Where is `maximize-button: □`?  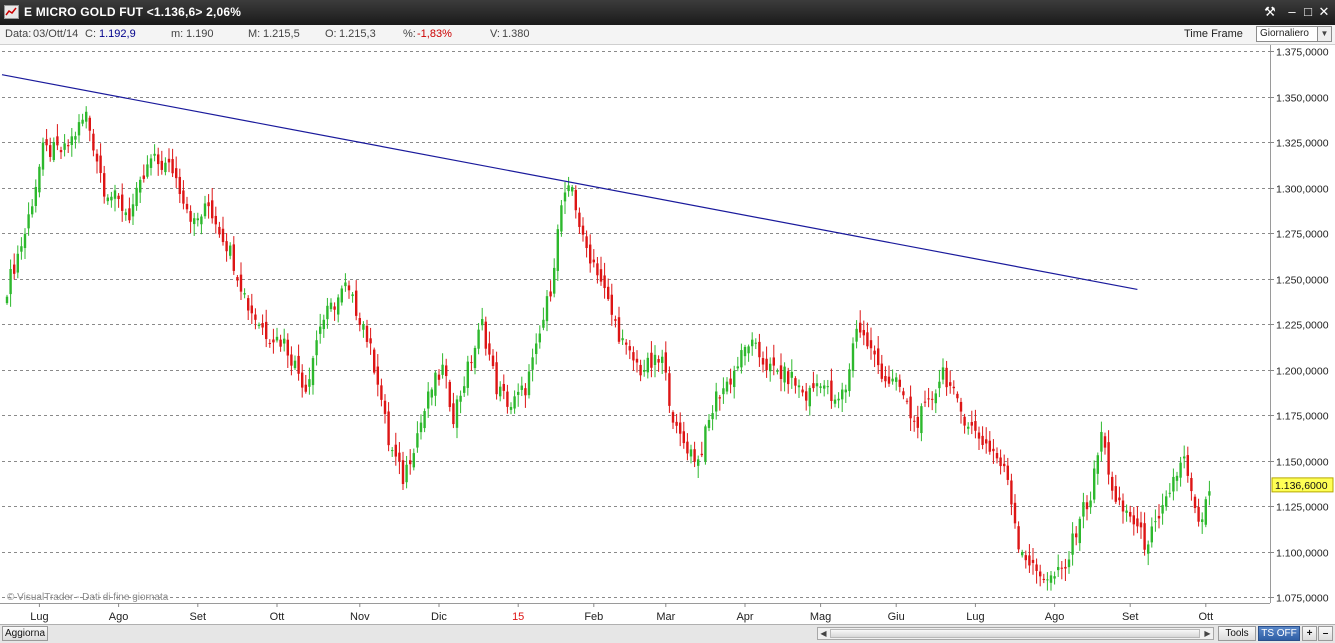
maximize-button: □ is located at coordinates (1308, 12).